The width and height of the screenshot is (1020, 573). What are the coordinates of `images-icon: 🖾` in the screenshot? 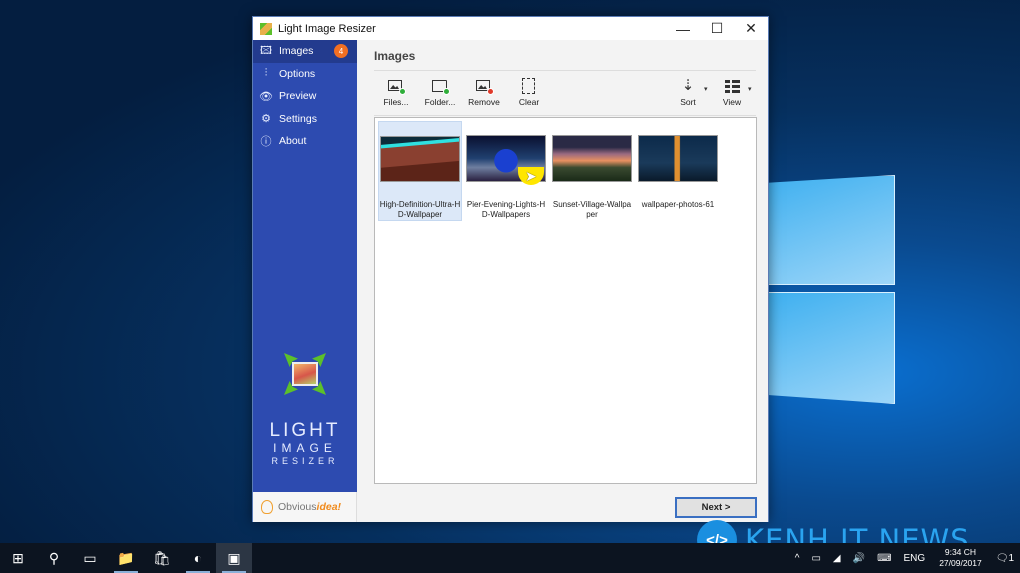 It's located at (266, 50).